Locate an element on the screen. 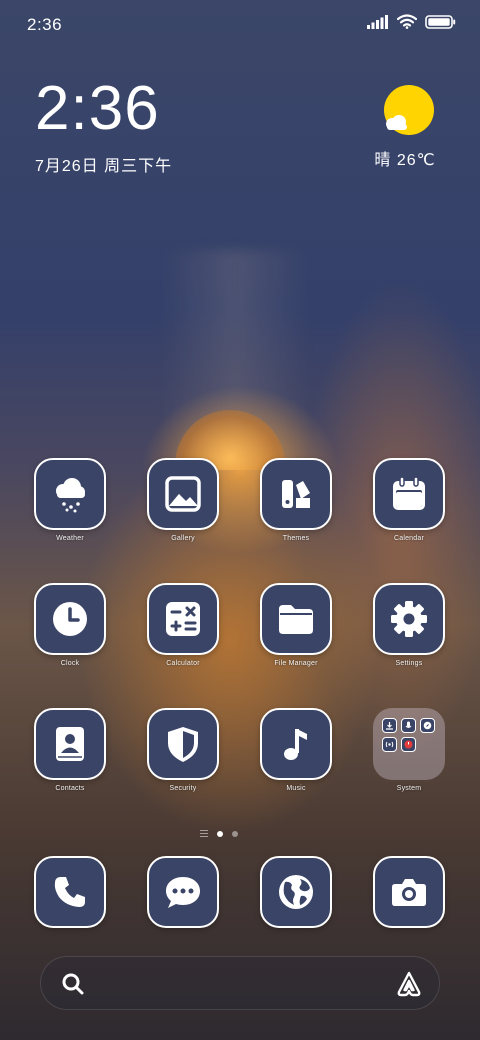 The width and height of the screenshot is (480, 1040). weather-icon is located at coordinates (70, 494).